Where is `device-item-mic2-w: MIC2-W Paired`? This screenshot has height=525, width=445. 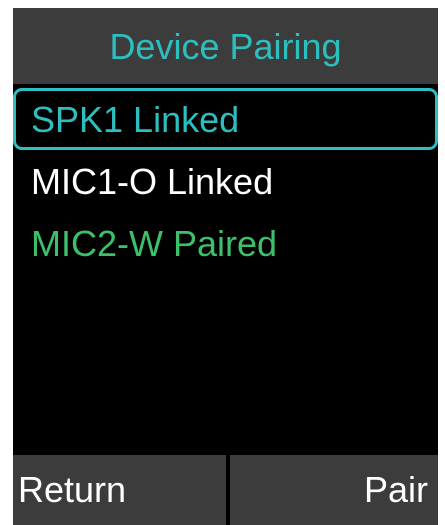 device-item-mic2-w: MIC2-W Paired is located at coordinates (225, 243).